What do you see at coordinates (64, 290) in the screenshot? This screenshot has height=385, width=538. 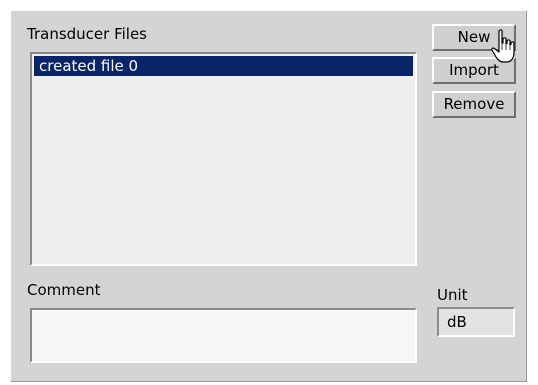 I see `comment-label: Comment` at bounding box center [64, 290].